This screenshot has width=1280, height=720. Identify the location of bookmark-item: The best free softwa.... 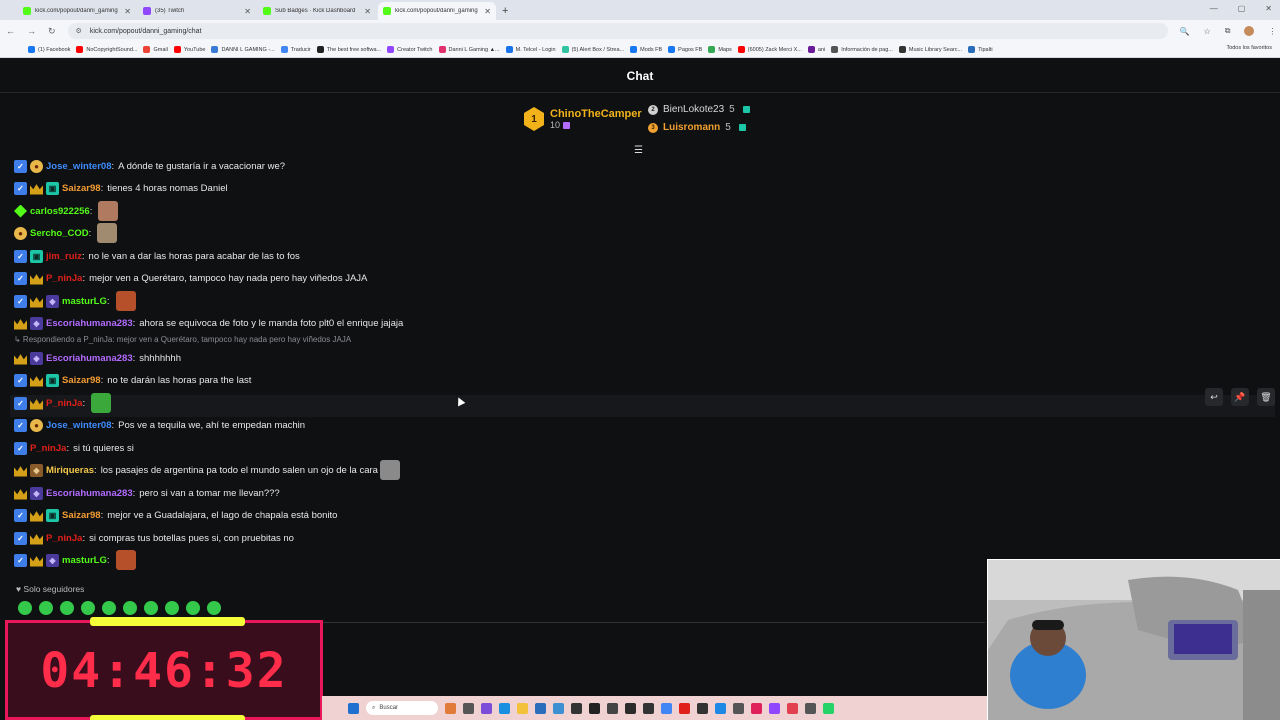
(348, 49).